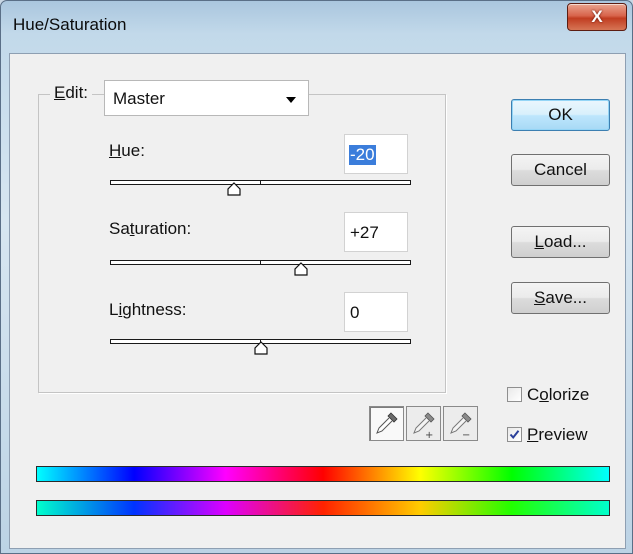  Describe the element at coordinates (291, 100) in the screenshot. I see `chevron-down-icon` at that location.